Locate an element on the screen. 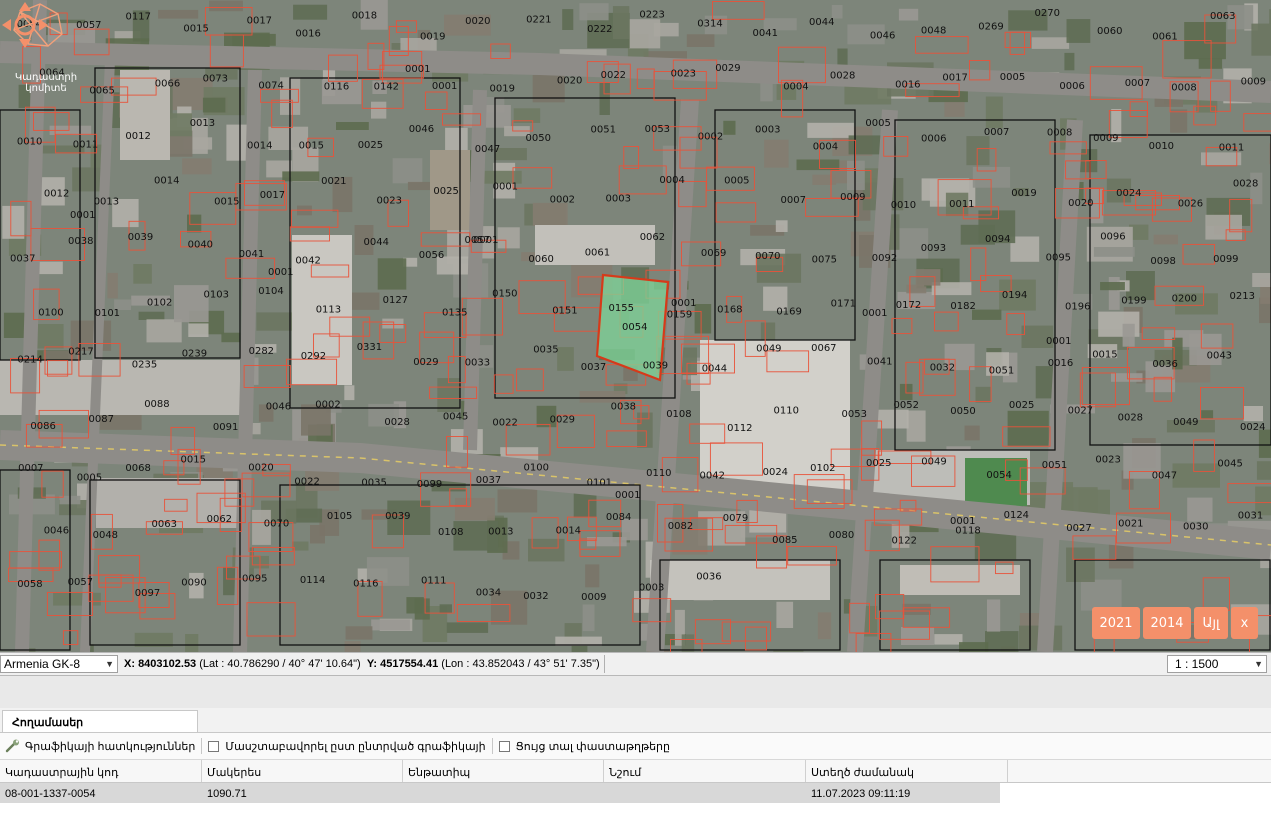  zoom-by-selected-toggle: Մասշտաբավորել ըստ ընտրված գրաֆիկայի is located at coordinates (347, 746).